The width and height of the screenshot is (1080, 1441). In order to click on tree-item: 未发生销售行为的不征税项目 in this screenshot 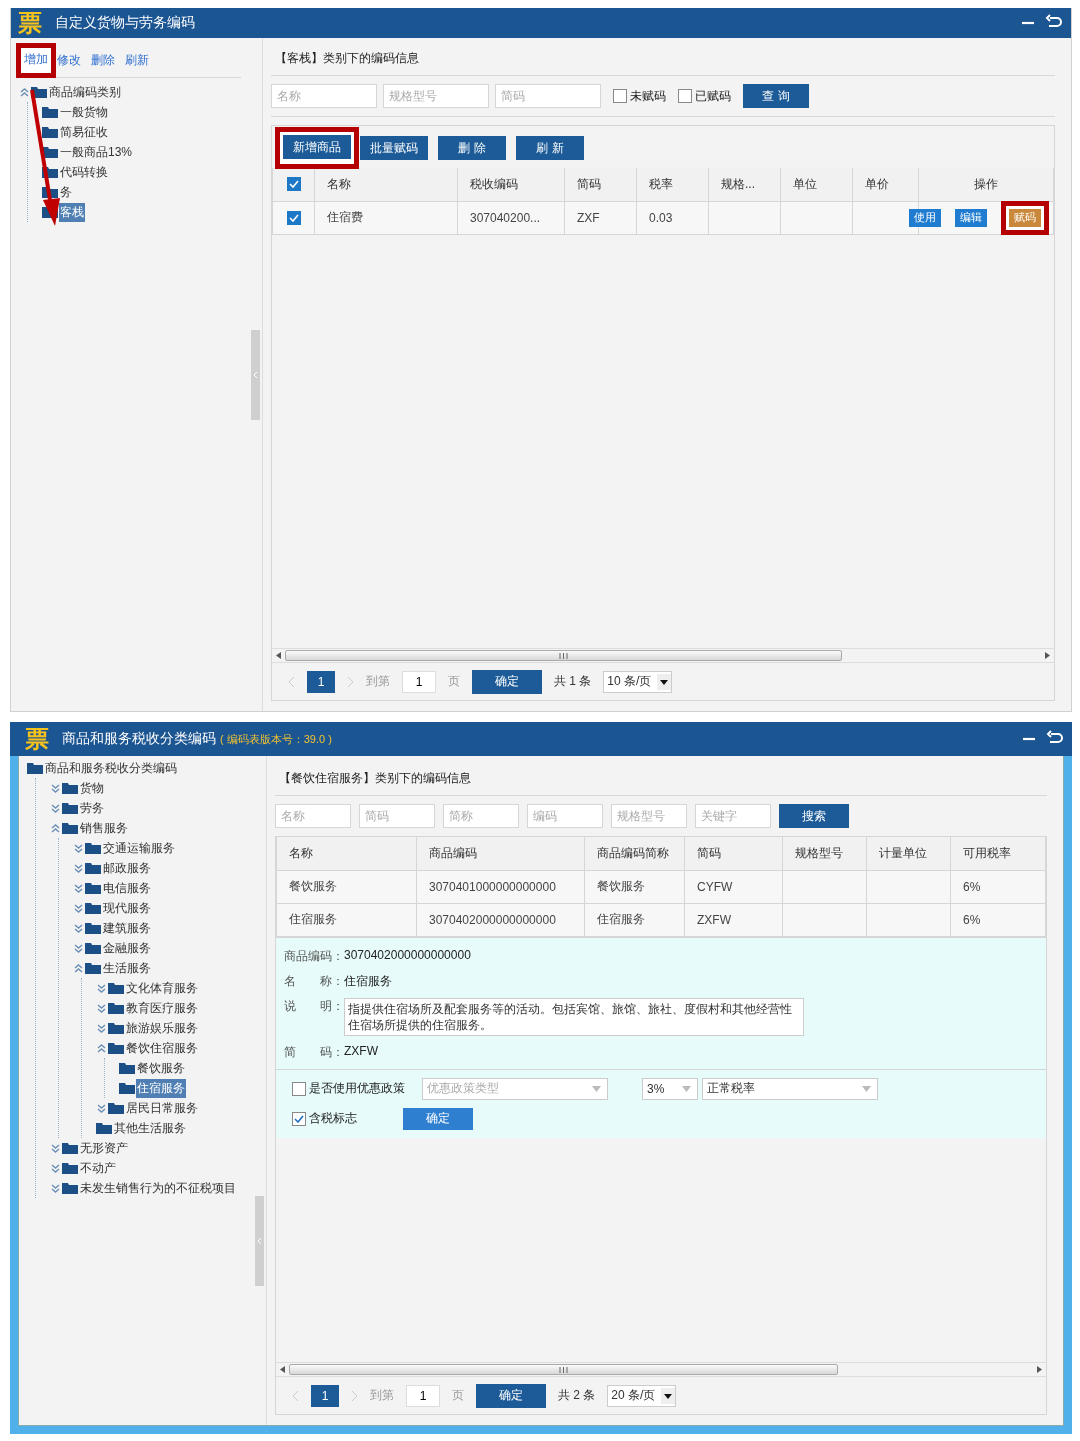, I will do `click(158, 1188)`.